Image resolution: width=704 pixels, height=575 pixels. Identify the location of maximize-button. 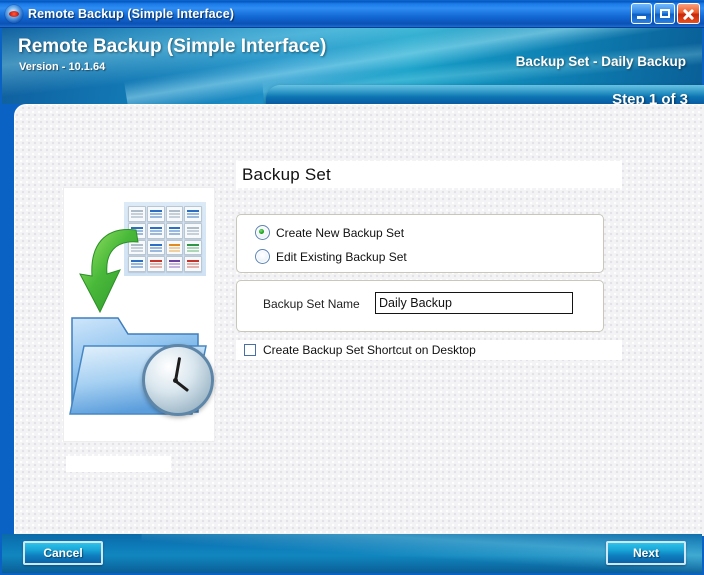
(664, 13).